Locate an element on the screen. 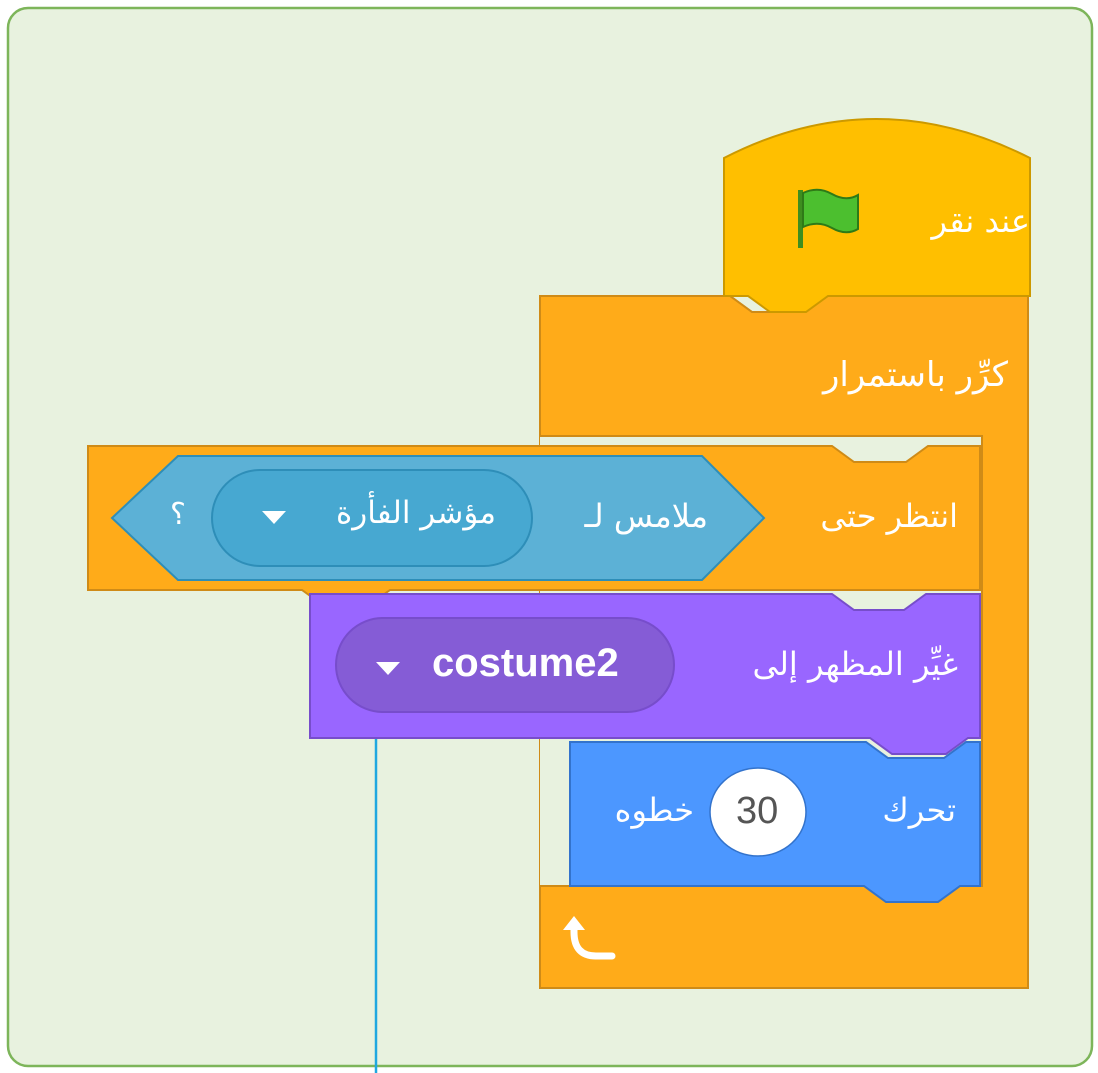 This screenshot has height=1073, width=1098. wait-until-label: انتظر حتى is located at coordinates (889, 516).